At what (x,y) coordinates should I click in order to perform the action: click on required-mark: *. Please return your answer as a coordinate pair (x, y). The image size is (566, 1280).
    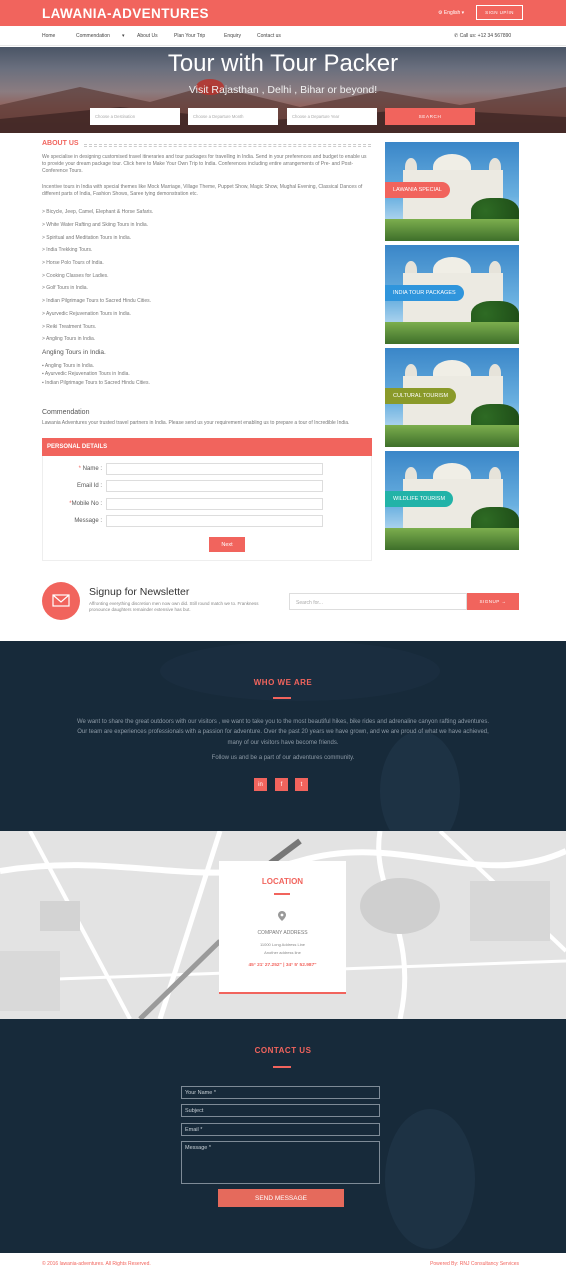
    Looking at the image, I should click on (79, 469).